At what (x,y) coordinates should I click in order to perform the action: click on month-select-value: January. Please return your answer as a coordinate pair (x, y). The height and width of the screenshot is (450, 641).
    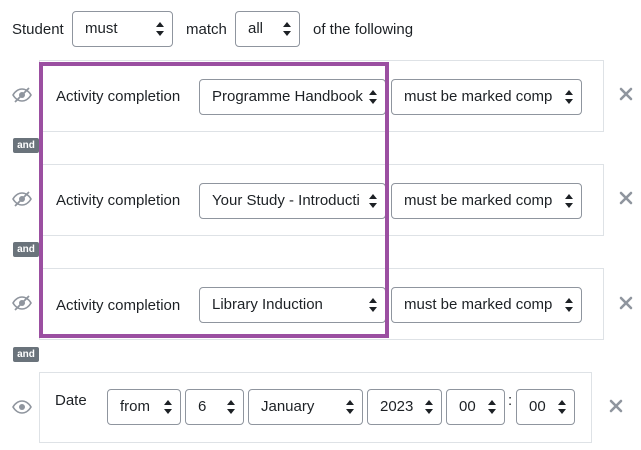
    Looking at the image, I should click on (288, 406).